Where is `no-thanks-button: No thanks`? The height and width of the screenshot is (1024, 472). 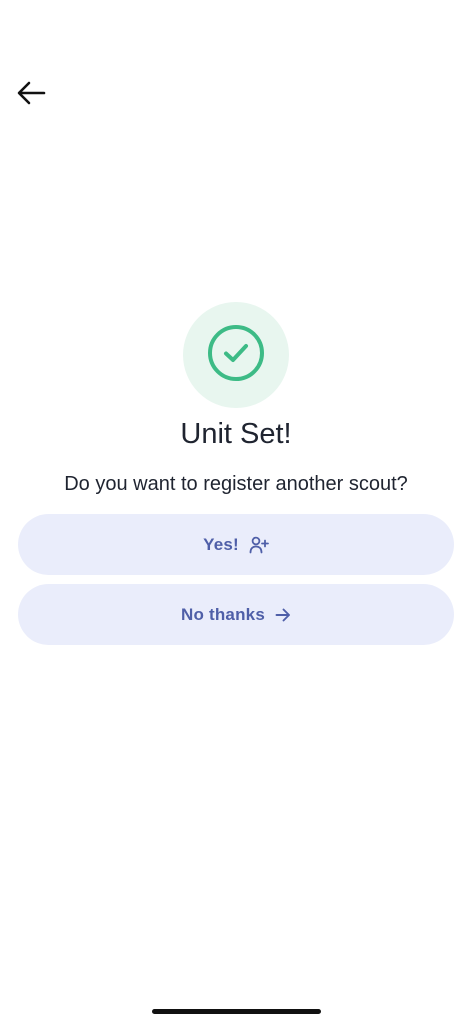
no-thanks-button: No thanks is located at coordinates (236, 614).